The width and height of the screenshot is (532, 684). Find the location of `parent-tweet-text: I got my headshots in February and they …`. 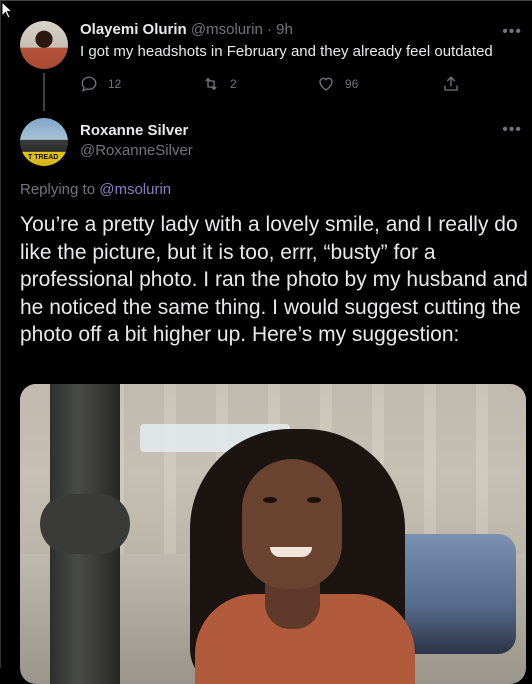

parent-tweet-text: I got my headshots in February and they … is located at coordinates (286, 51).